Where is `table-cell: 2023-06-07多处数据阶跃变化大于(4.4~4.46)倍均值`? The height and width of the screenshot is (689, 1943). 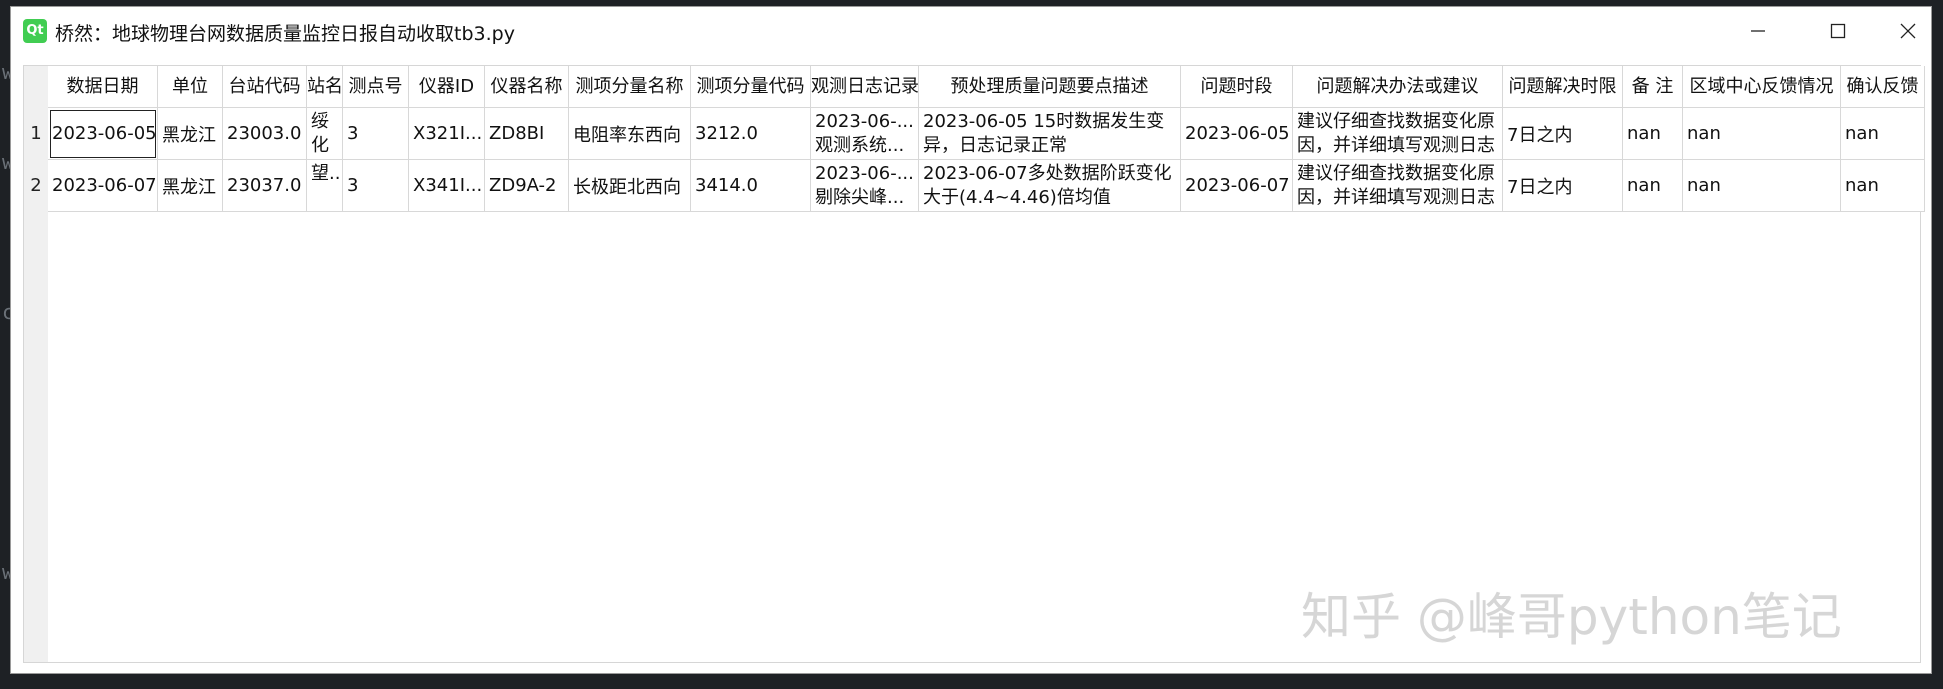 table-cell: 2023-06-07多处数据阶跃变化大于(4.4~4.46)倍均值 is located at coordinates (1050, 186).